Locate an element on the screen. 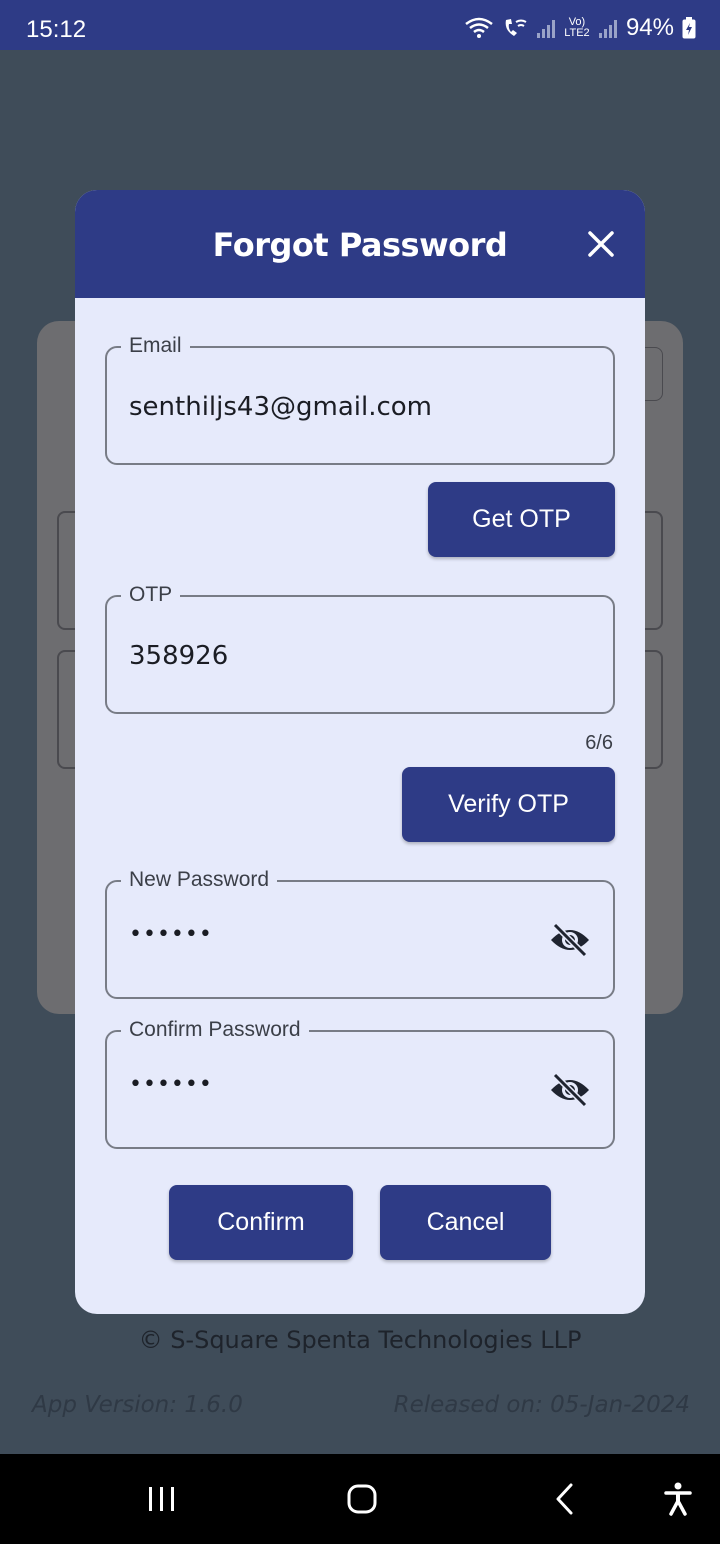 The height and width of the screenshot is (1544, 720). new-password-field: New Password •••••• is located at coordinates (360, 933).